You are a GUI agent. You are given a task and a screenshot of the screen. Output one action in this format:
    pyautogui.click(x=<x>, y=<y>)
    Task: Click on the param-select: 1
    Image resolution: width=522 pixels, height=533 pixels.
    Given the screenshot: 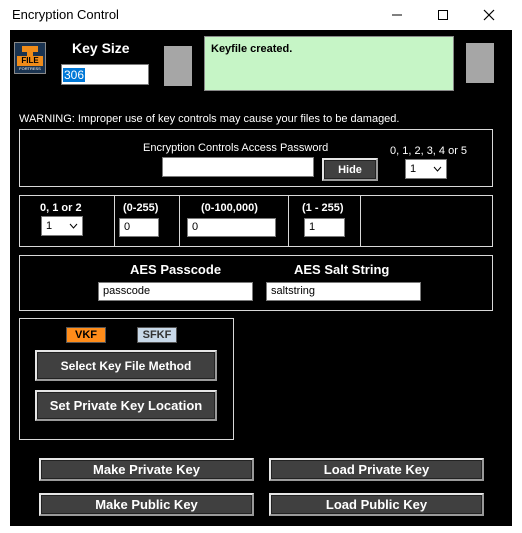 What is the action you would take?
    pyautogui.click(x=62, y=226)
    